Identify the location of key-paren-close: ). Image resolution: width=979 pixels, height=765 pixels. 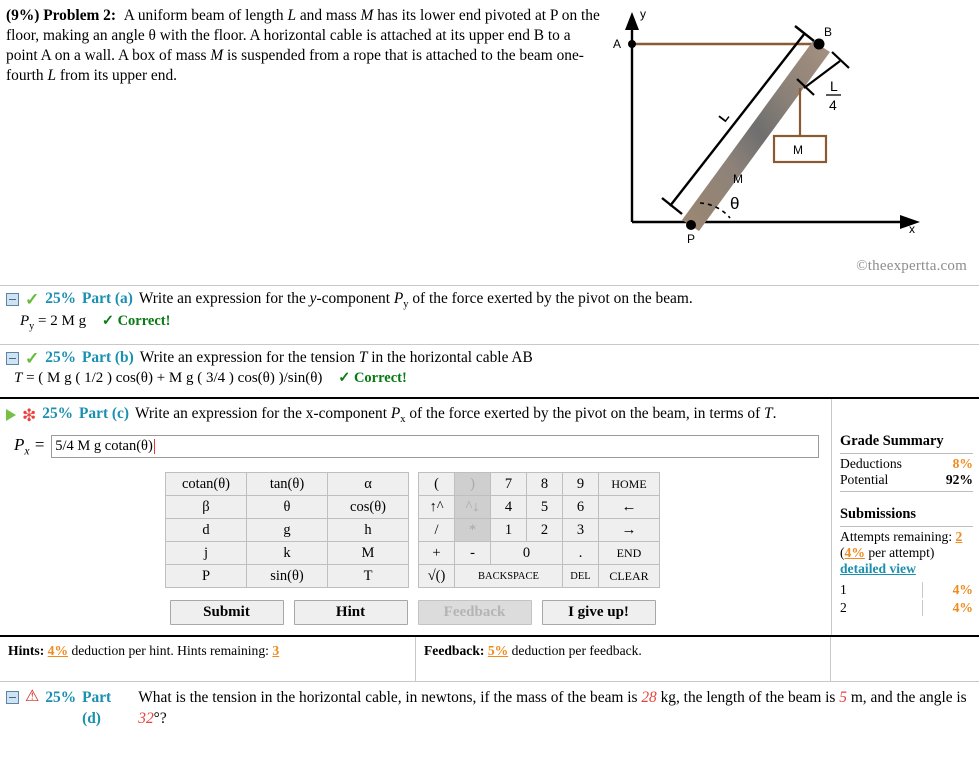
(472, 484).